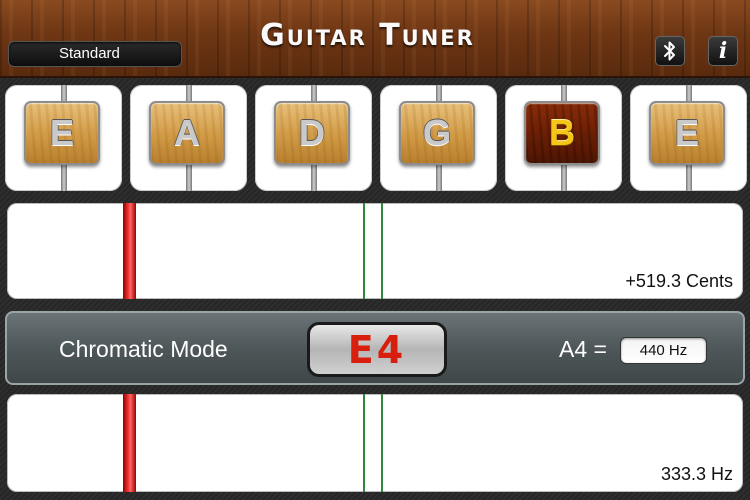 The image size is (750, 500). I want to click on mode-bar: Chromatic Mode E4 A4 = 440 Hz, so click(375, 348).